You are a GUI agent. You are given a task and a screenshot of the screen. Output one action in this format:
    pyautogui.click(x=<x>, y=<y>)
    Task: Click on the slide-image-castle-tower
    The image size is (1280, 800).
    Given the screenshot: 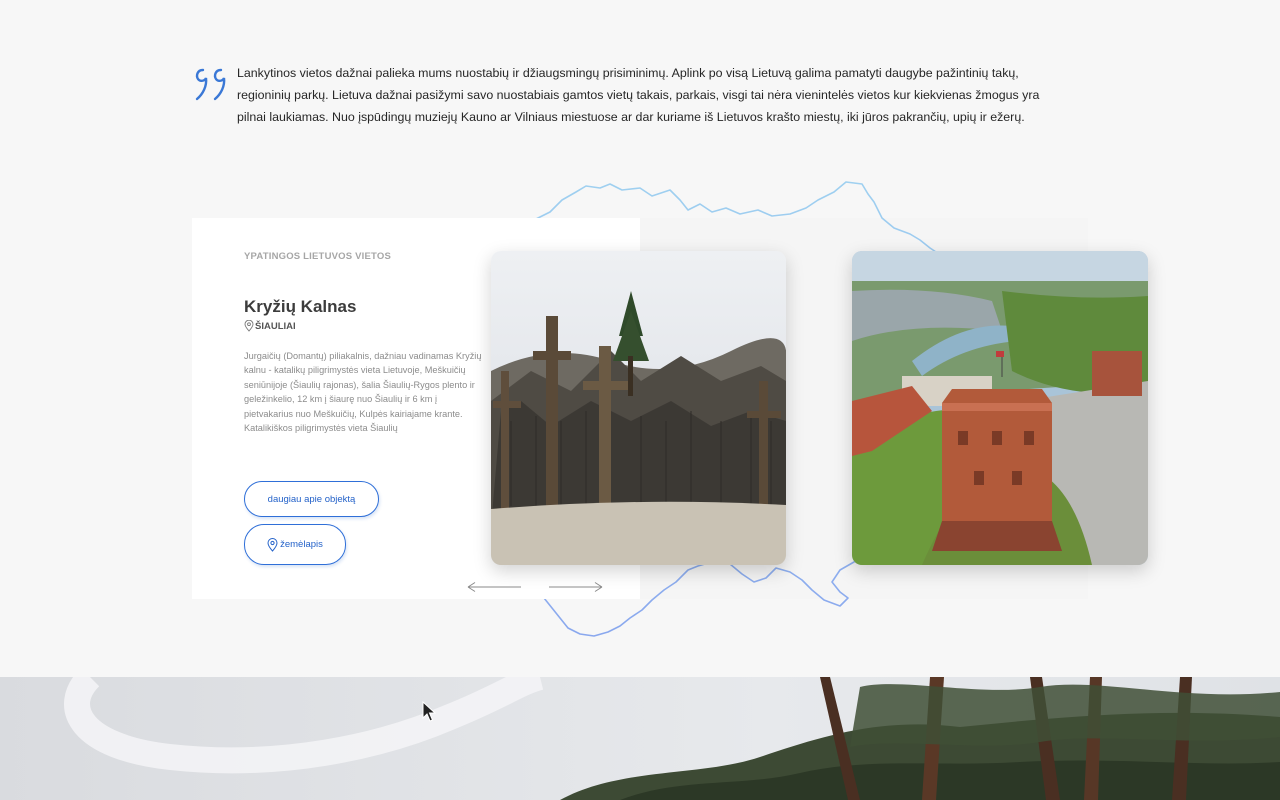 What is the action you would take?
    pyautogui.click(x=1000, y=408)
    